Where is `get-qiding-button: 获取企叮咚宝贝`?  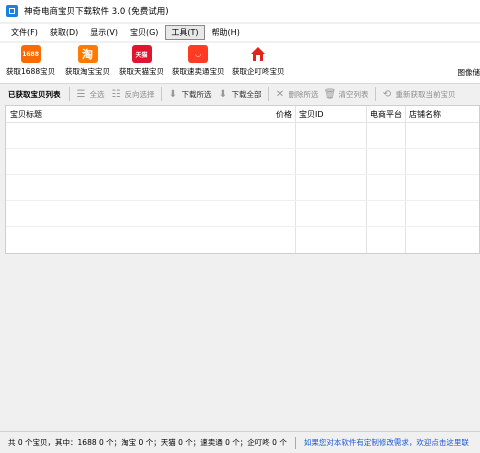 get-qiding-button: 获取企叮咚宝贝 is located at coordinates (258, 61).